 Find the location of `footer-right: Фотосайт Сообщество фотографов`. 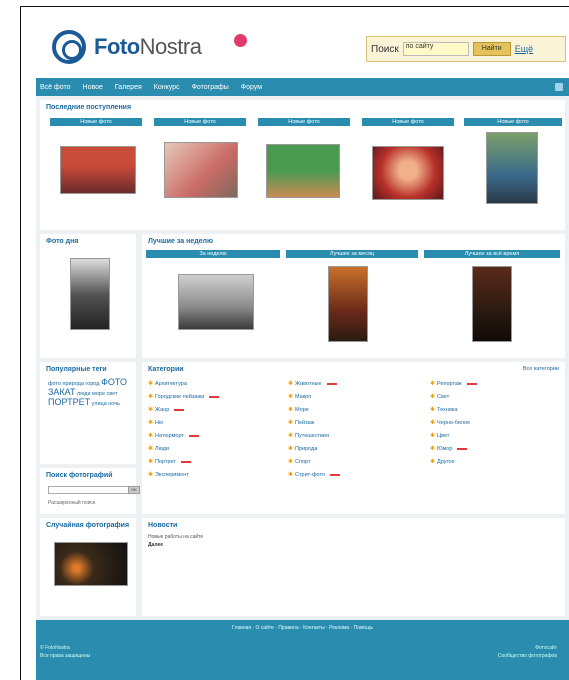

footer-right: Фотосайт Сообщество фотографов is located at coordinates (527, 652).